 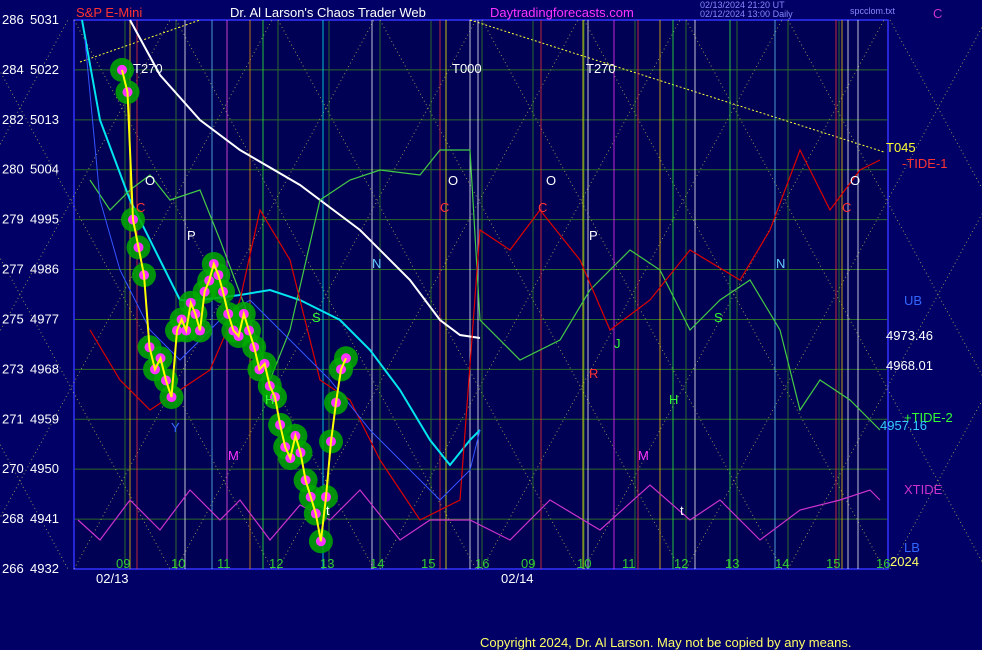 I want to click on right-label-value: 4973.46, so click(x=909, y=335).